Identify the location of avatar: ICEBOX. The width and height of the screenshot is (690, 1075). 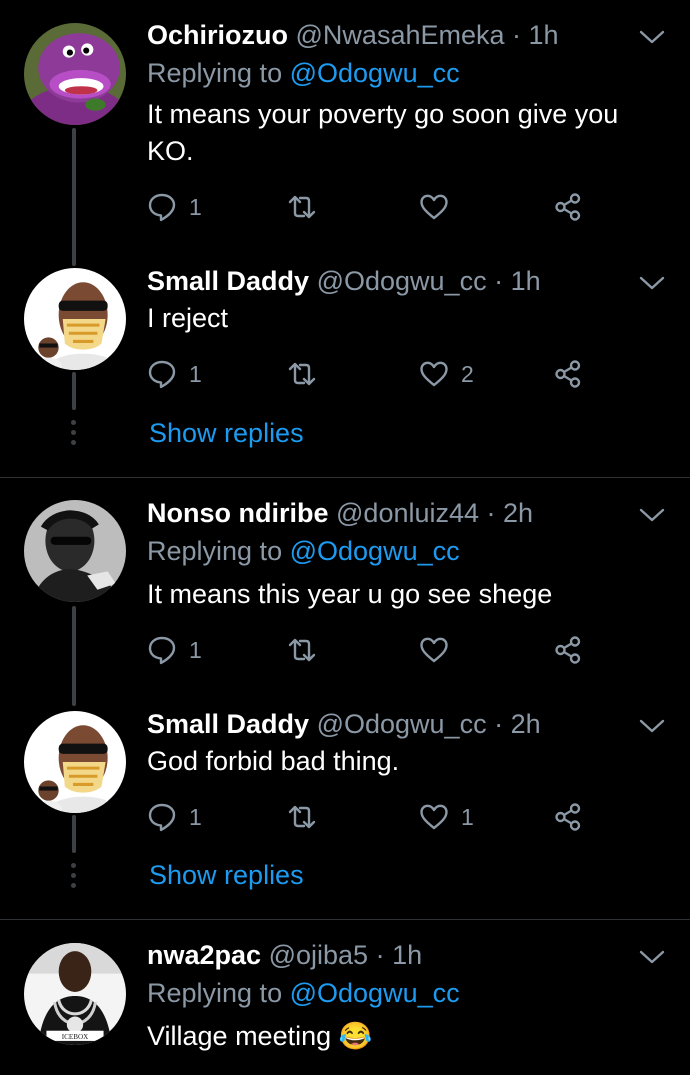
(75, 994).